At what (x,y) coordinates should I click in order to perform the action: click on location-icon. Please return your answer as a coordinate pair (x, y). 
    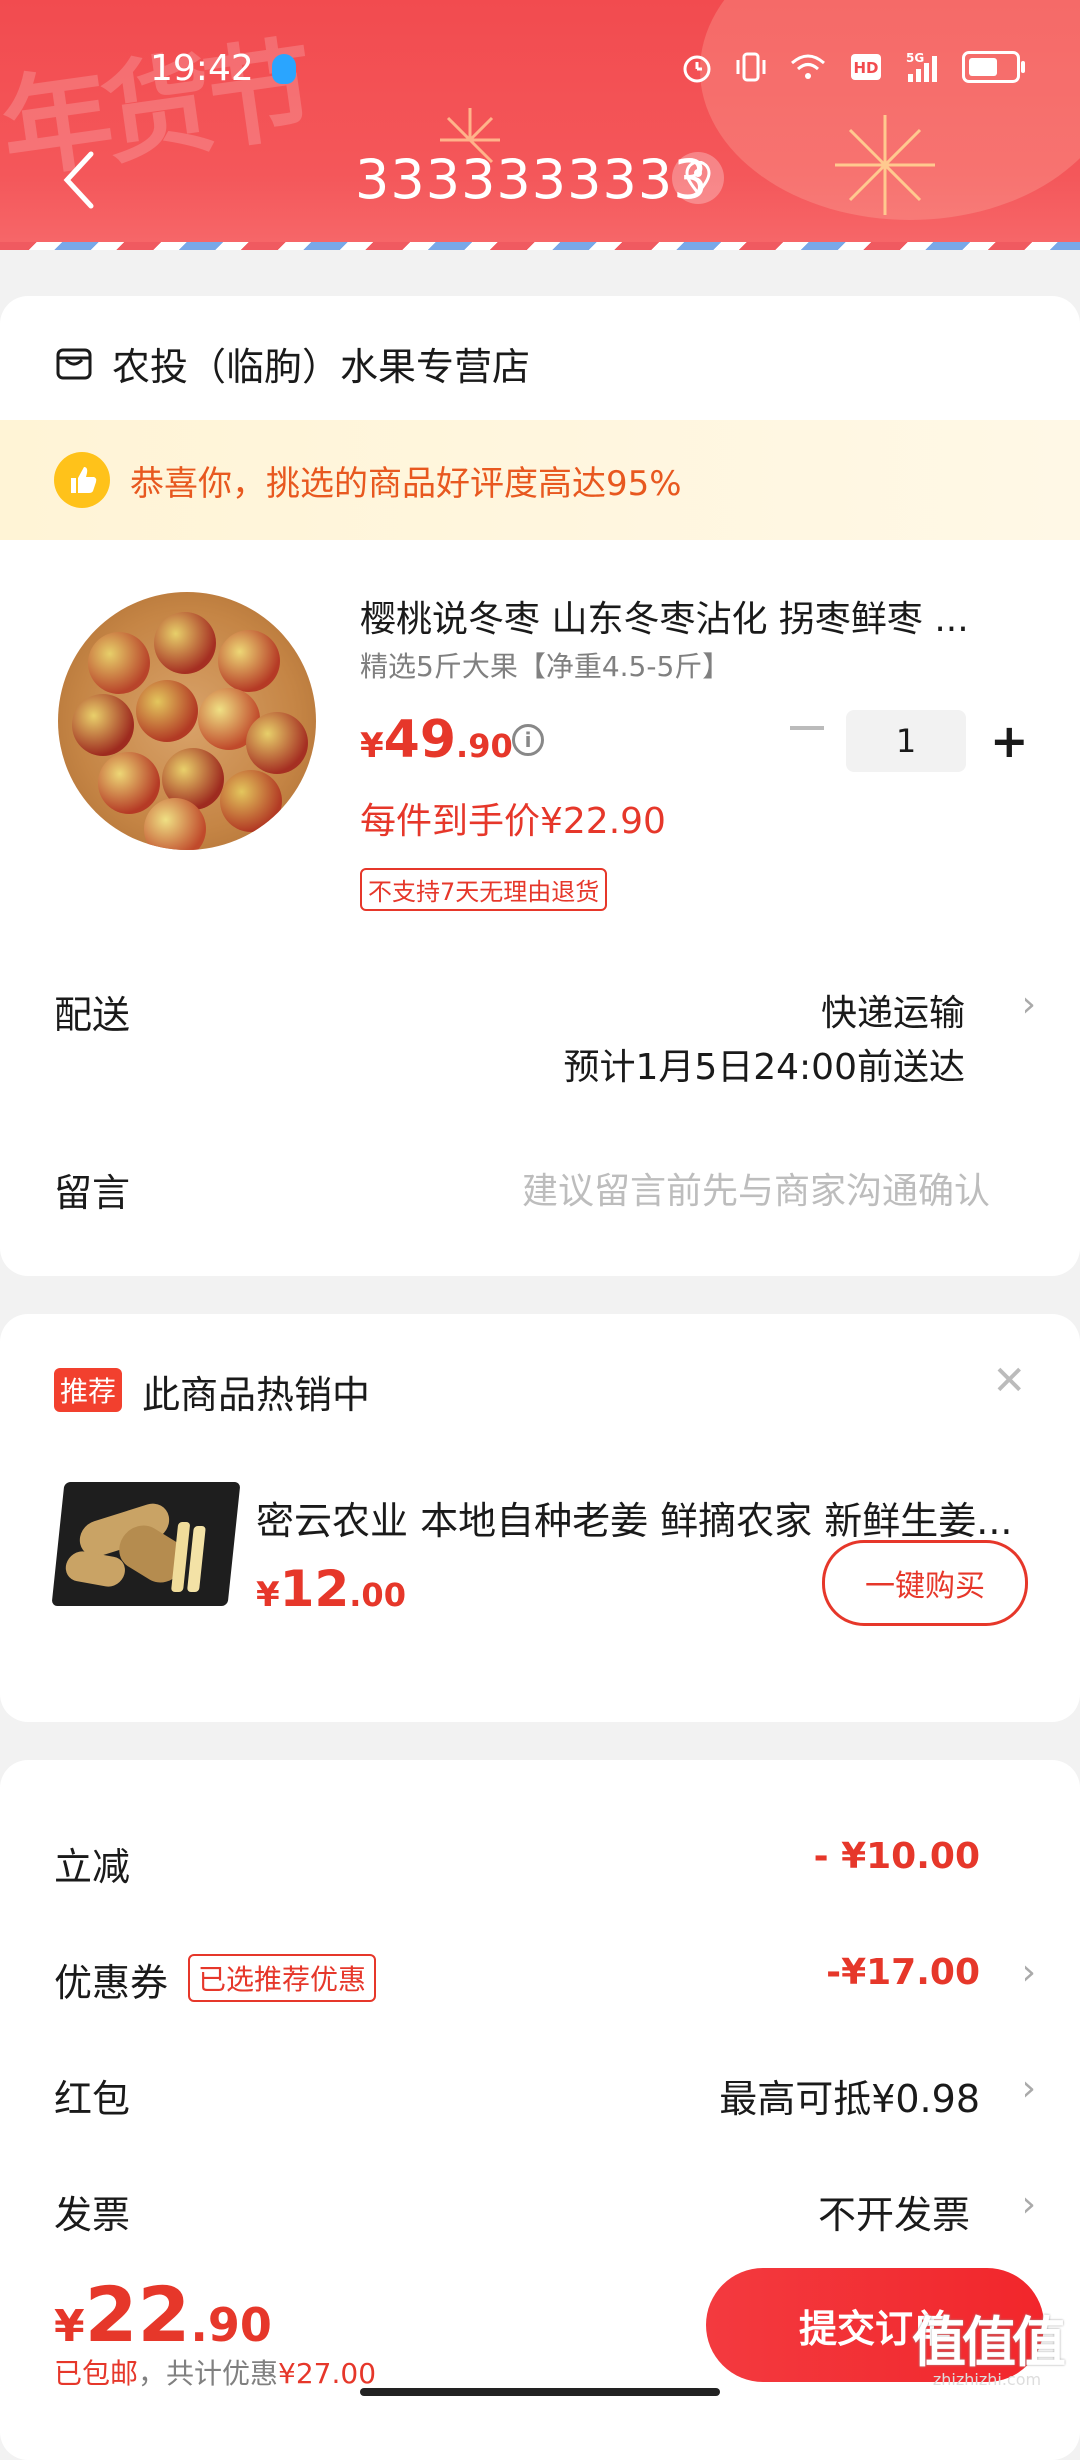
    Looking at the image, I should click on (698, 178).